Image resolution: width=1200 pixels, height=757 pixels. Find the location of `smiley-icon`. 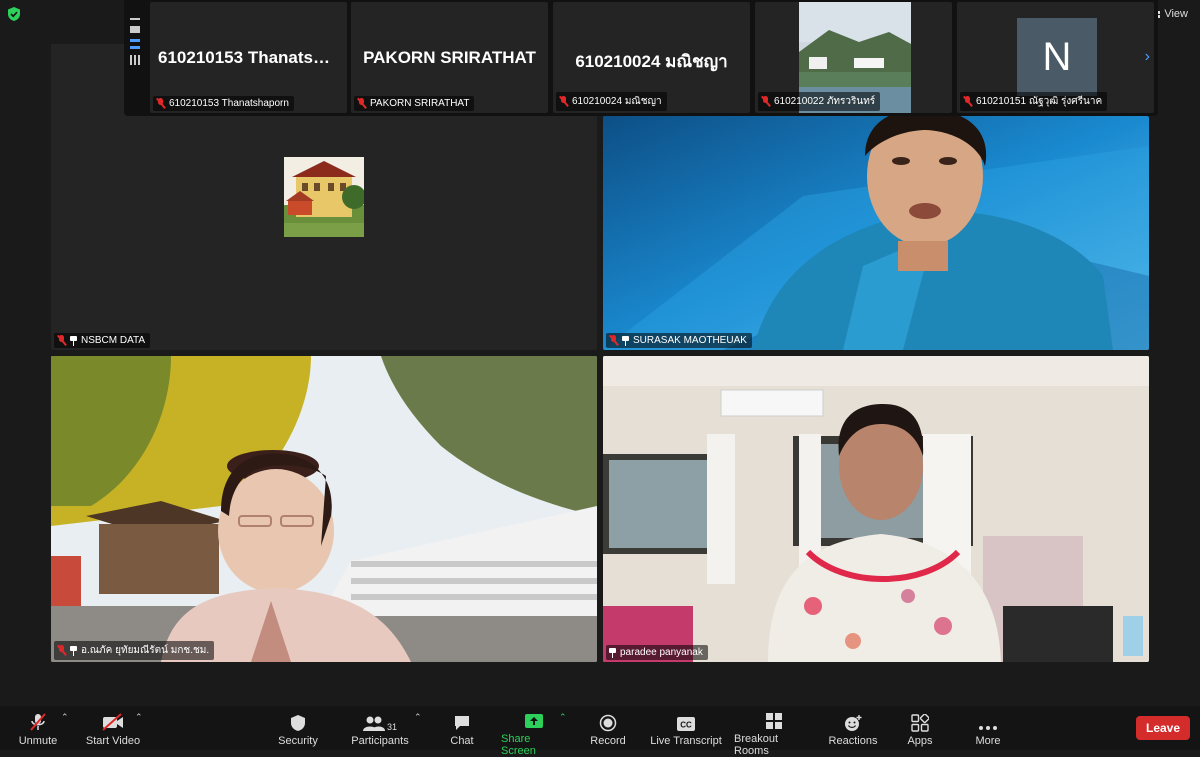

smiley-icon is located at coordinates (853, 722).